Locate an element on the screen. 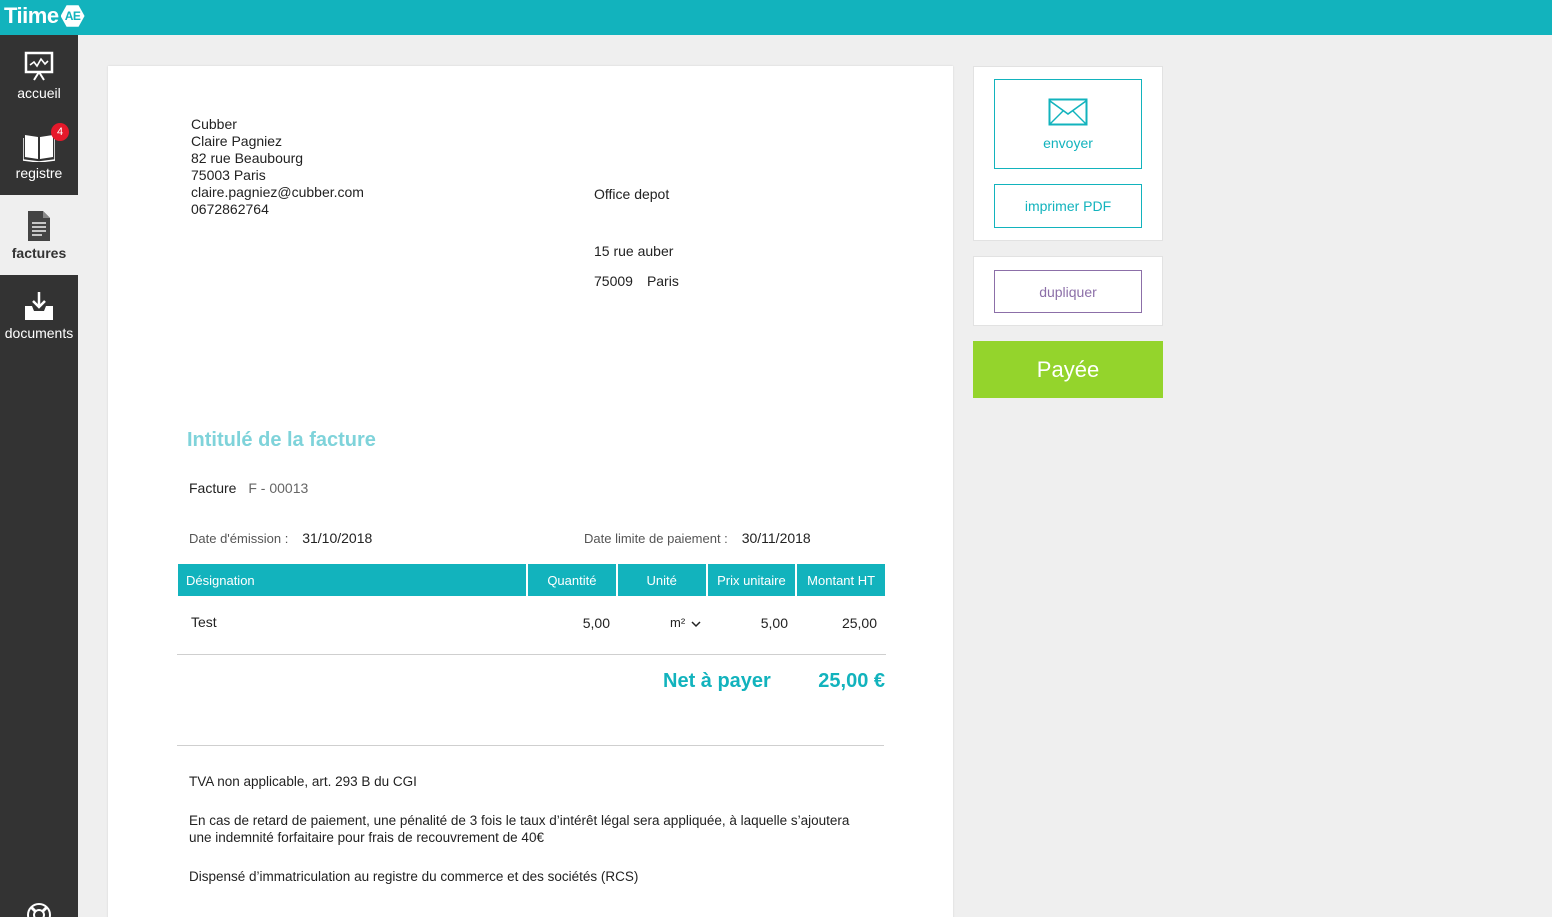  row-prix-unitaire: 5,00 is located at coordinates (774, 623).